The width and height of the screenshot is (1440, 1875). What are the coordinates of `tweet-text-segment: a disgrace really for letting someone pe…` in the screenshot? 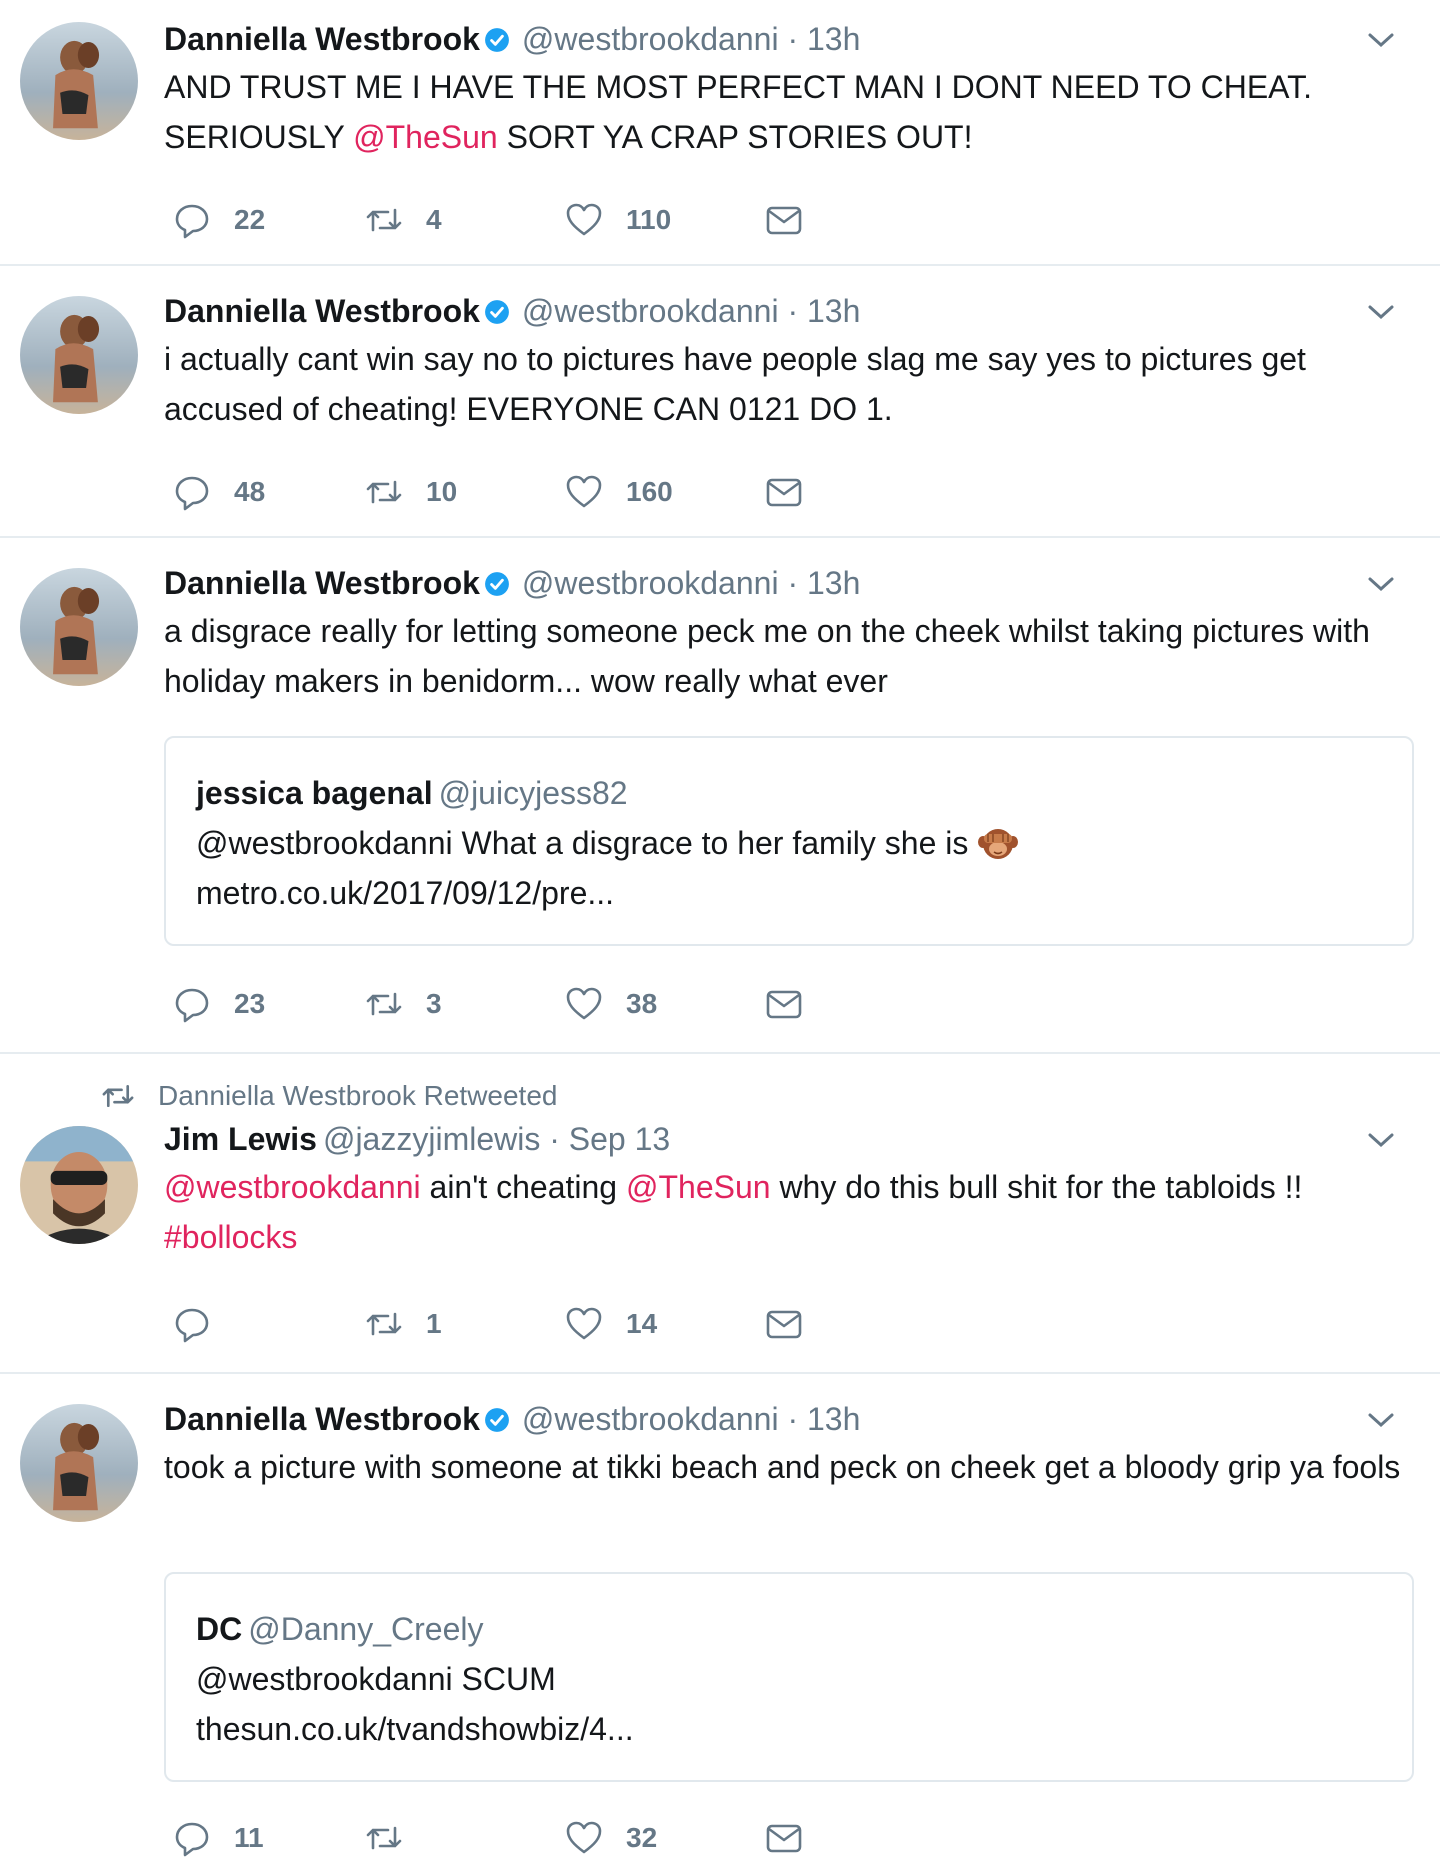 It's located at (767, 656).